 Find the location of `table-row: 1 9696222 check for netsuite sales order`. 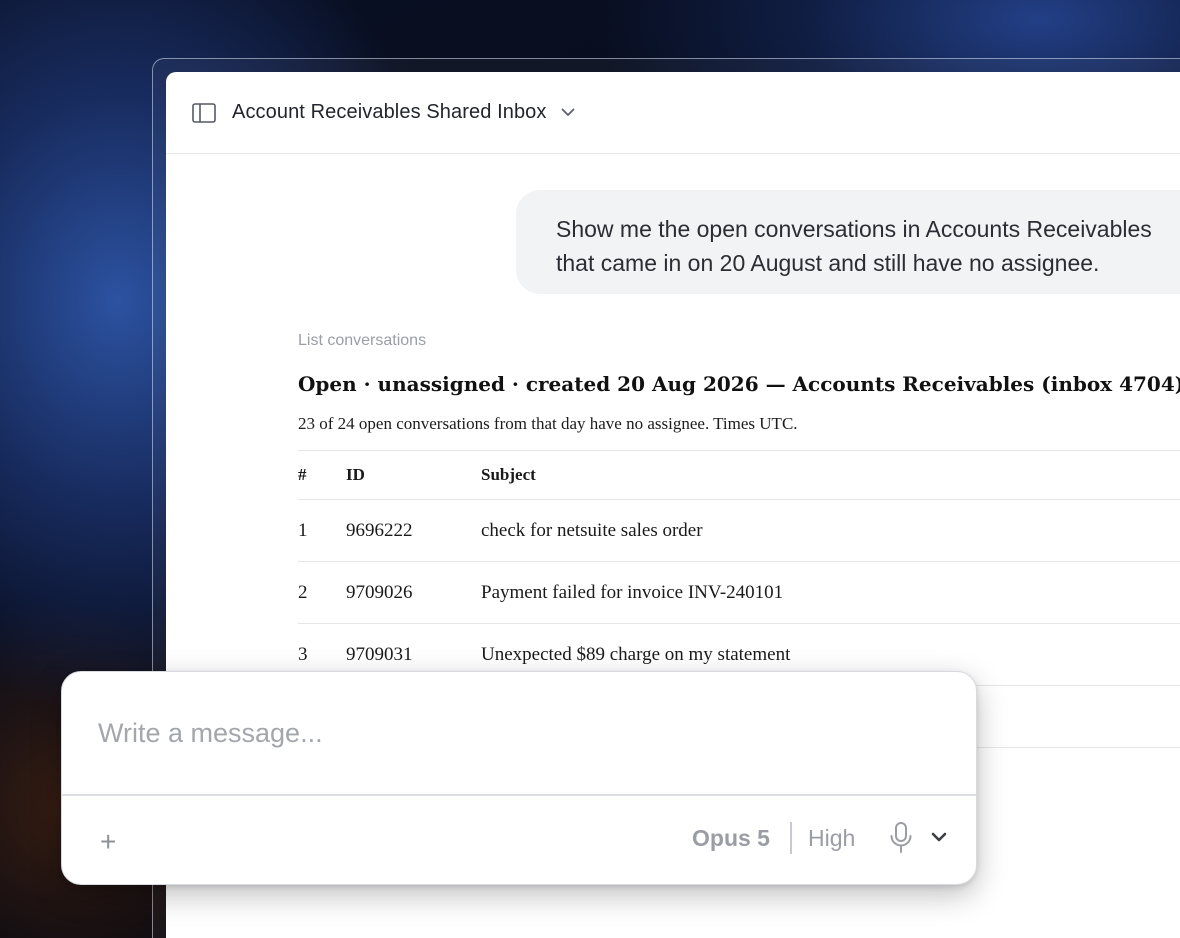

table-row: 1 9696222 check for netsuite sales order is located at coordinates (739, 530).